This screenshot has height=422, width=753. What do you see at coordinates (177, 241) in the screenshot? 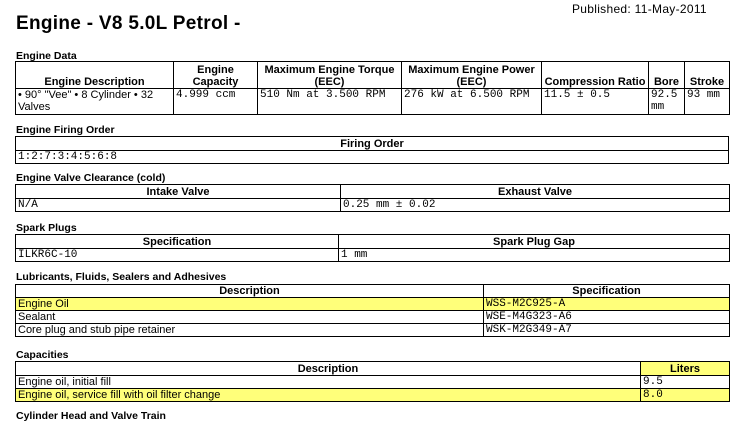
I see `col-spark-specification: Specification` at bounding box center [177, 241].